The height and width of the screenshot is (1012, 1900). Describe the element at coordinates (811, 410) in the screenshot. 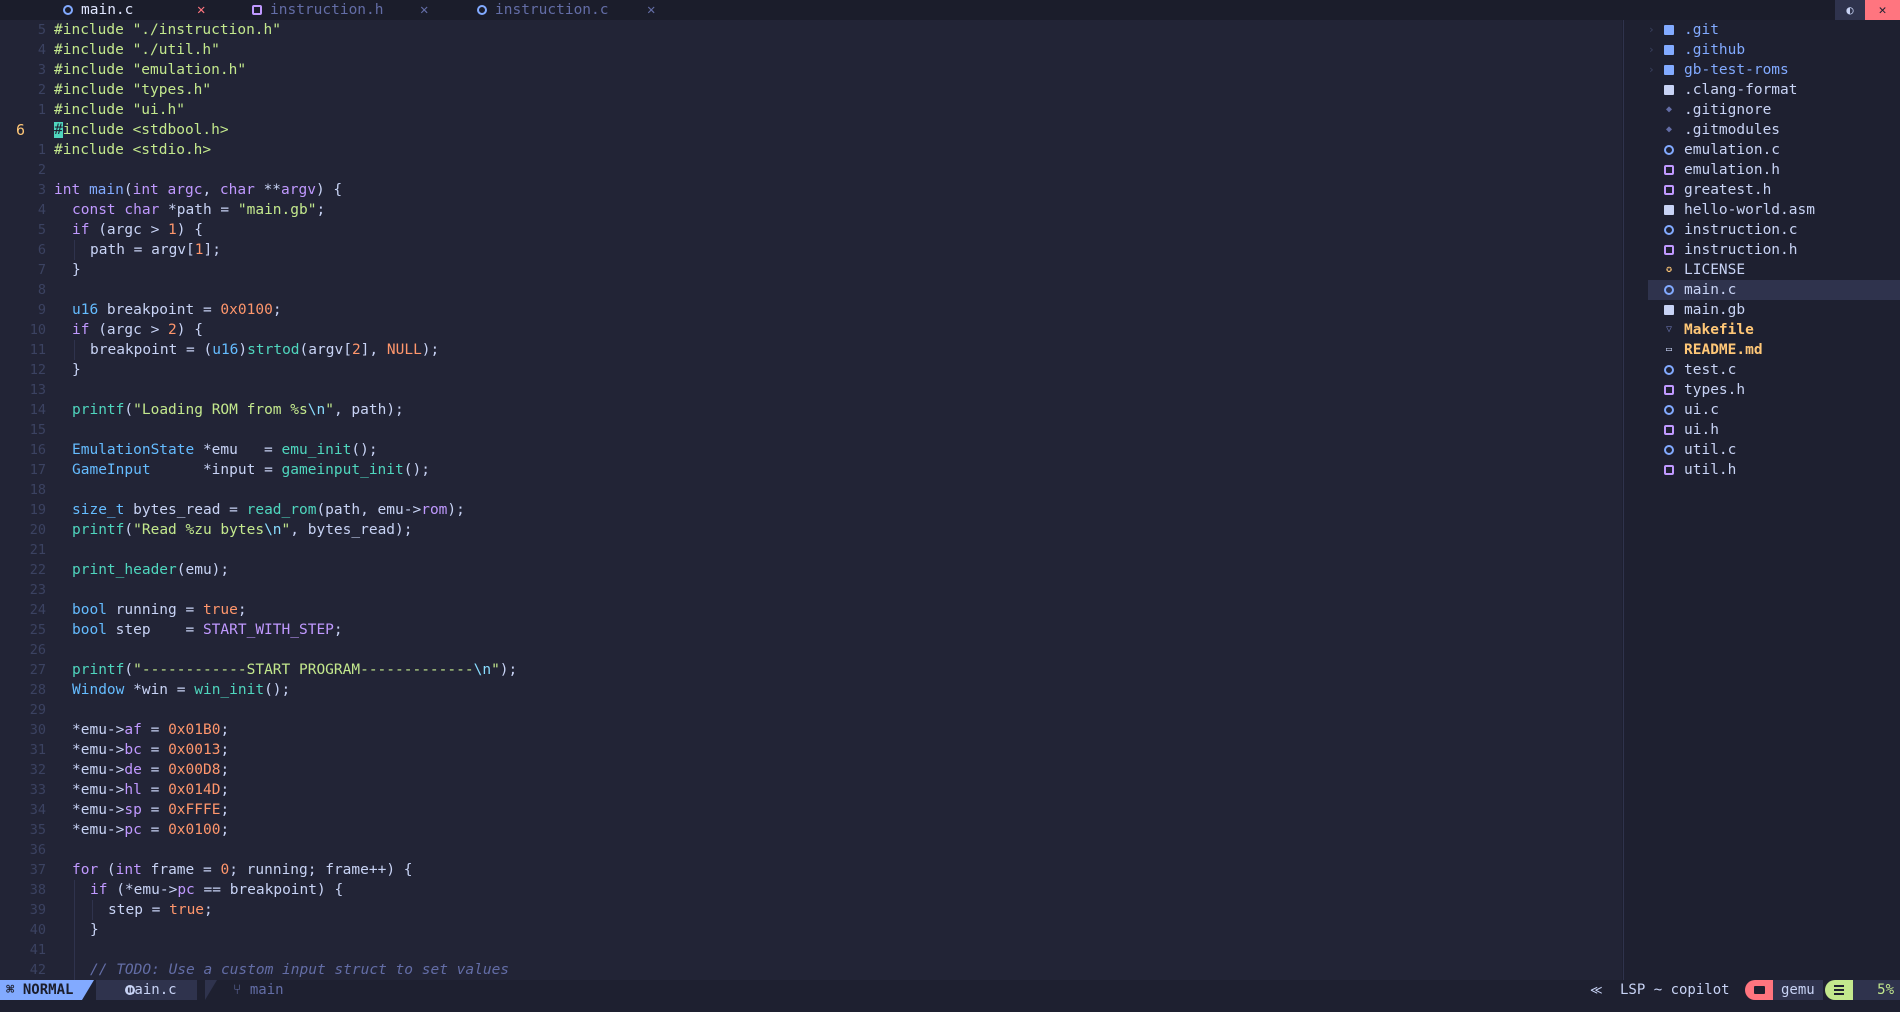

I see `code-line: 14 printf("Loading ROM from %s\n", path);` at that location.